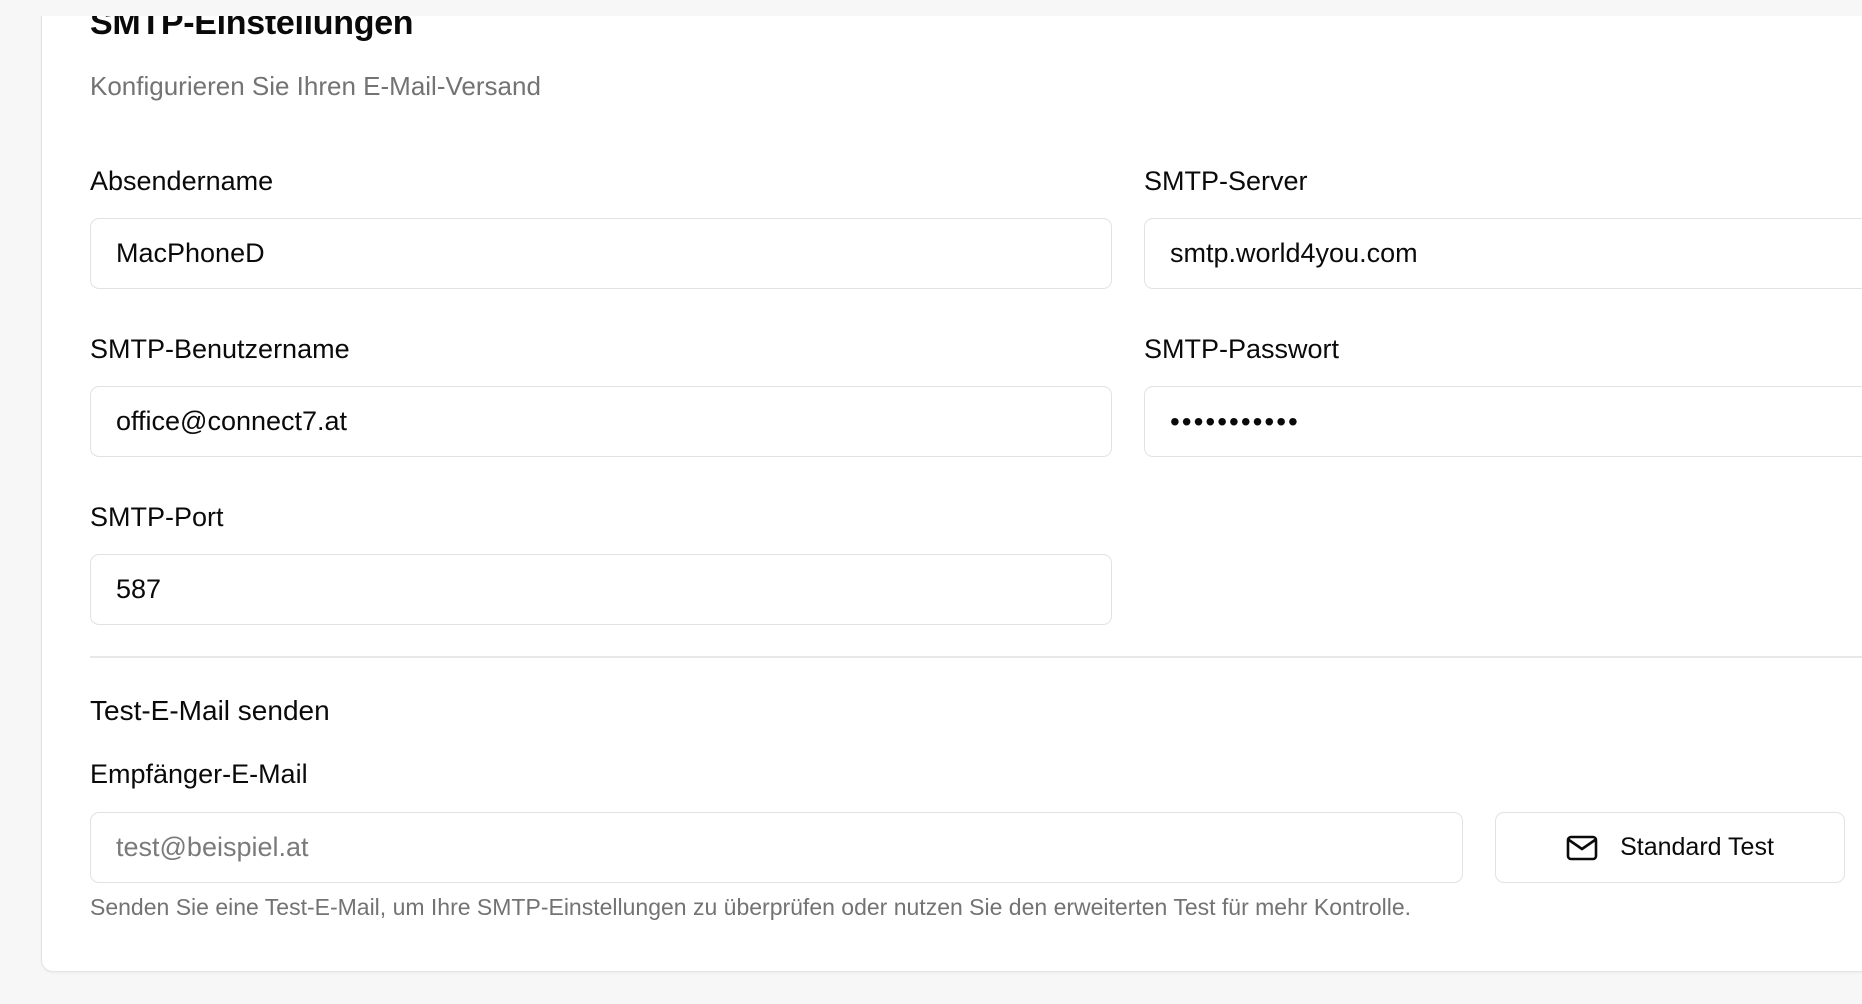 Image resolution: width=1862 pixels, height=1004 pixels. Describe the element at coordinates (210, 710) in the screenshot. I see `test-email-title: Test-E-Mail senden` at that location.